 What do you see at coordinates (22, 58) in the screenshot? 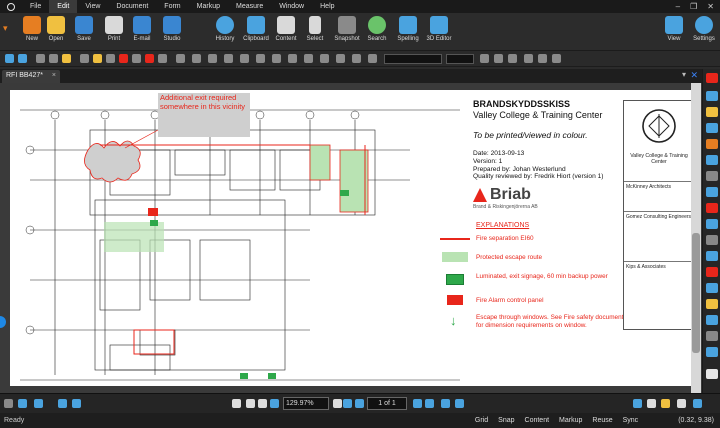
I see `redo-icon` at bounding box center [22, 58].